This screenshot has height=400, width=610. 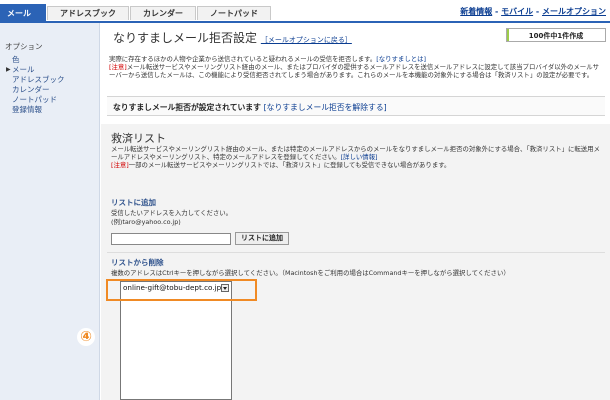 I want to click on step-marker: ④, so click(x=86, y=337).